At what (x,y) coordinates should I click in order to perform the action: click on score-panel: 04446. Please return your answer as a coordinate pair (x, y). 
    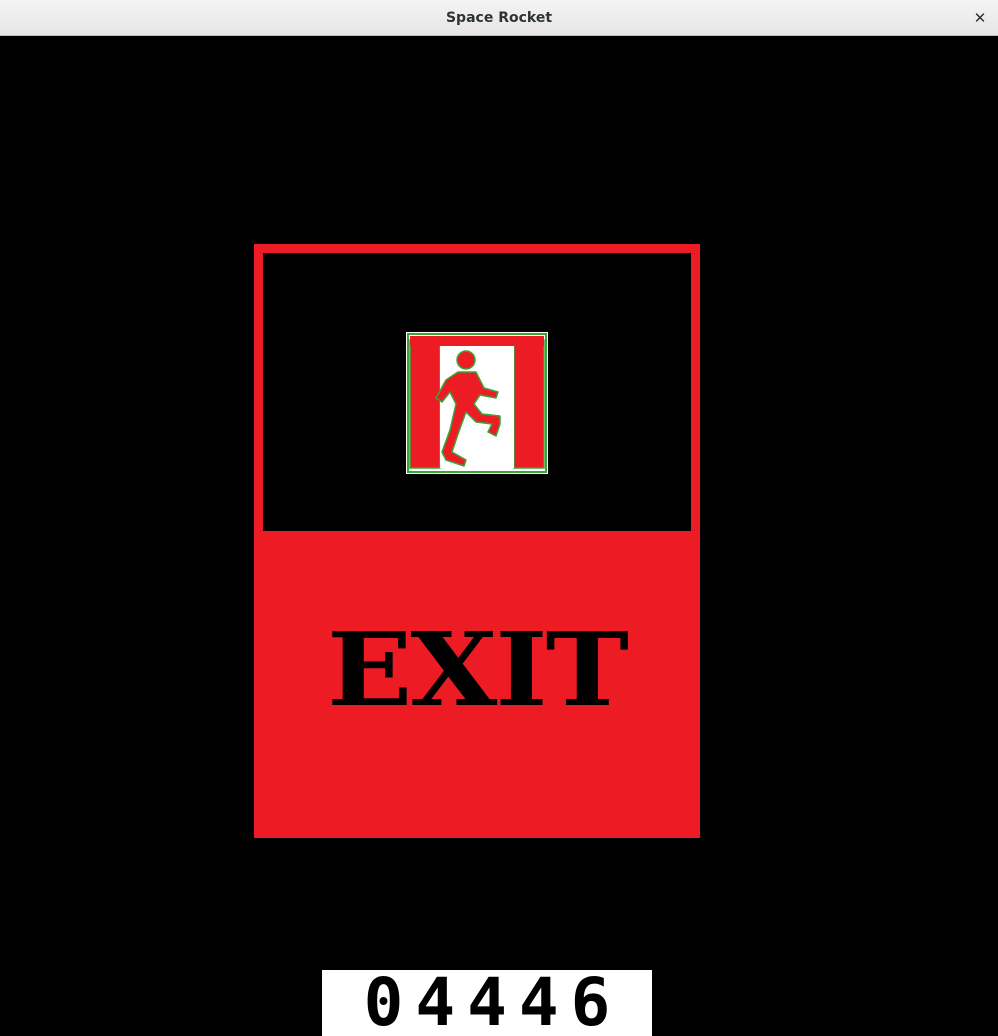
    Looking at the image, I should click on (487, 1003).